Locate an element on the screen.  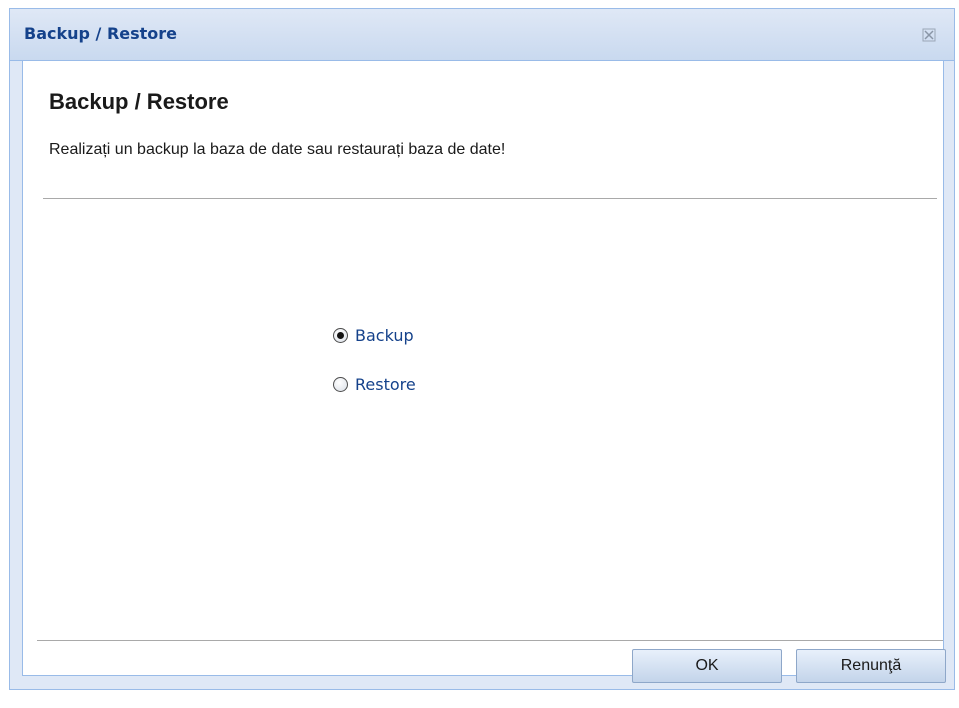
page-title: Backup / Restore is located at coordinates (139, 101).